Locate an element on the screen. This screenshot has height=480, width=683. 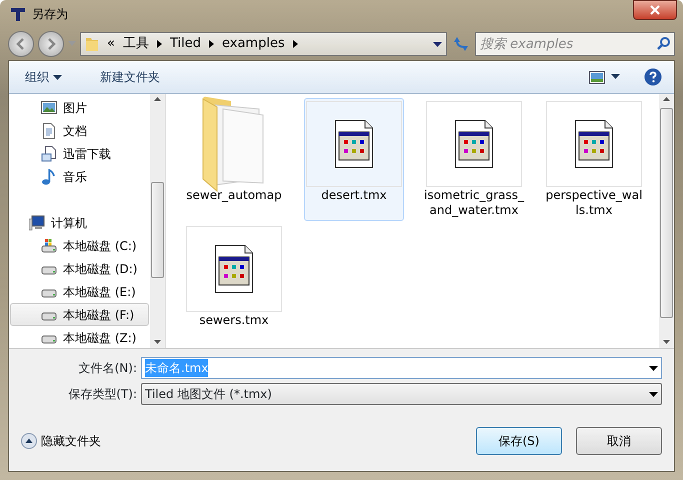
sidebar-item: 迅雷下载 is located at coordinates (79, 153).